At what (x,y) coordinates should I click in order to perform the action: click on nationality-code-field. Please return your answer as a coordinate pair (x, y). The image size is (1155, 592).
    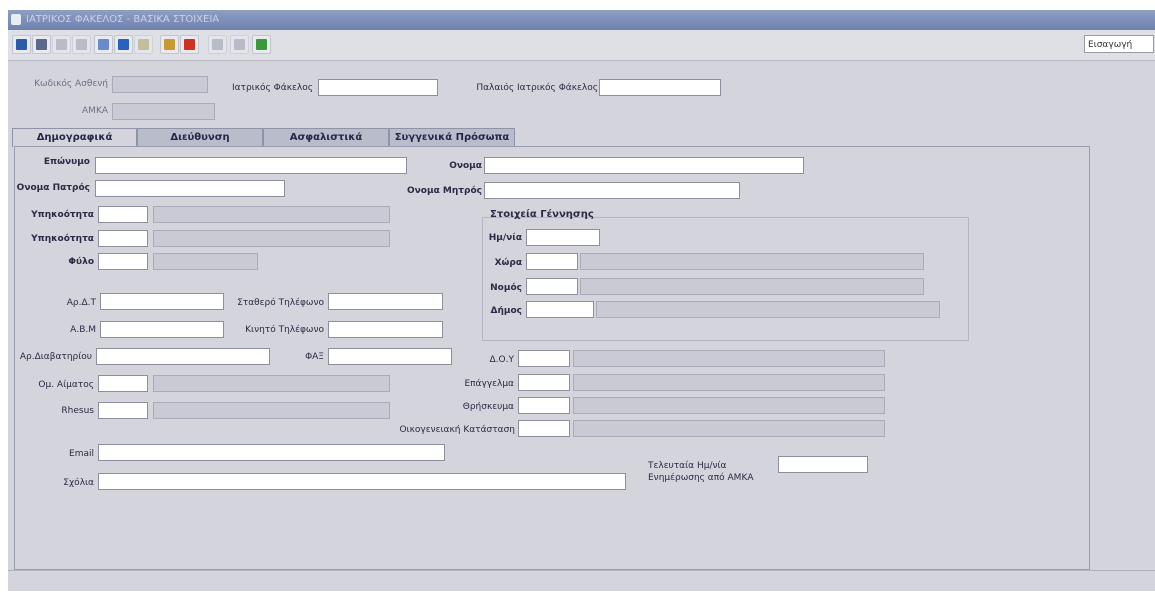
    Looking at the image, I should click on (123, 214).